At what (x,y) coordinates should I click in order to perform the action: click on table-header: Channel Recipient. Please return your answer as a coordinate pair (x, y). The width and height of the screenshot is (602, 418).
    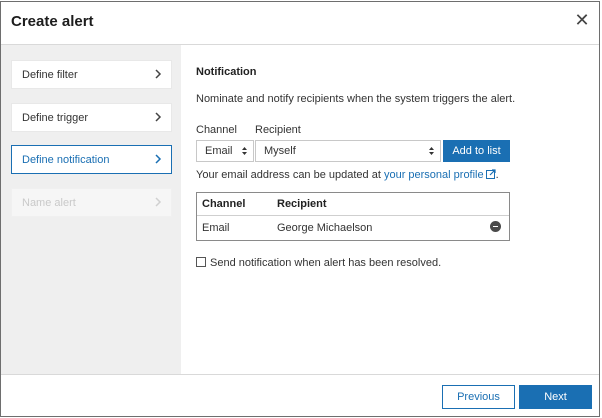
    Looking at the image, I should click on (353, 204).